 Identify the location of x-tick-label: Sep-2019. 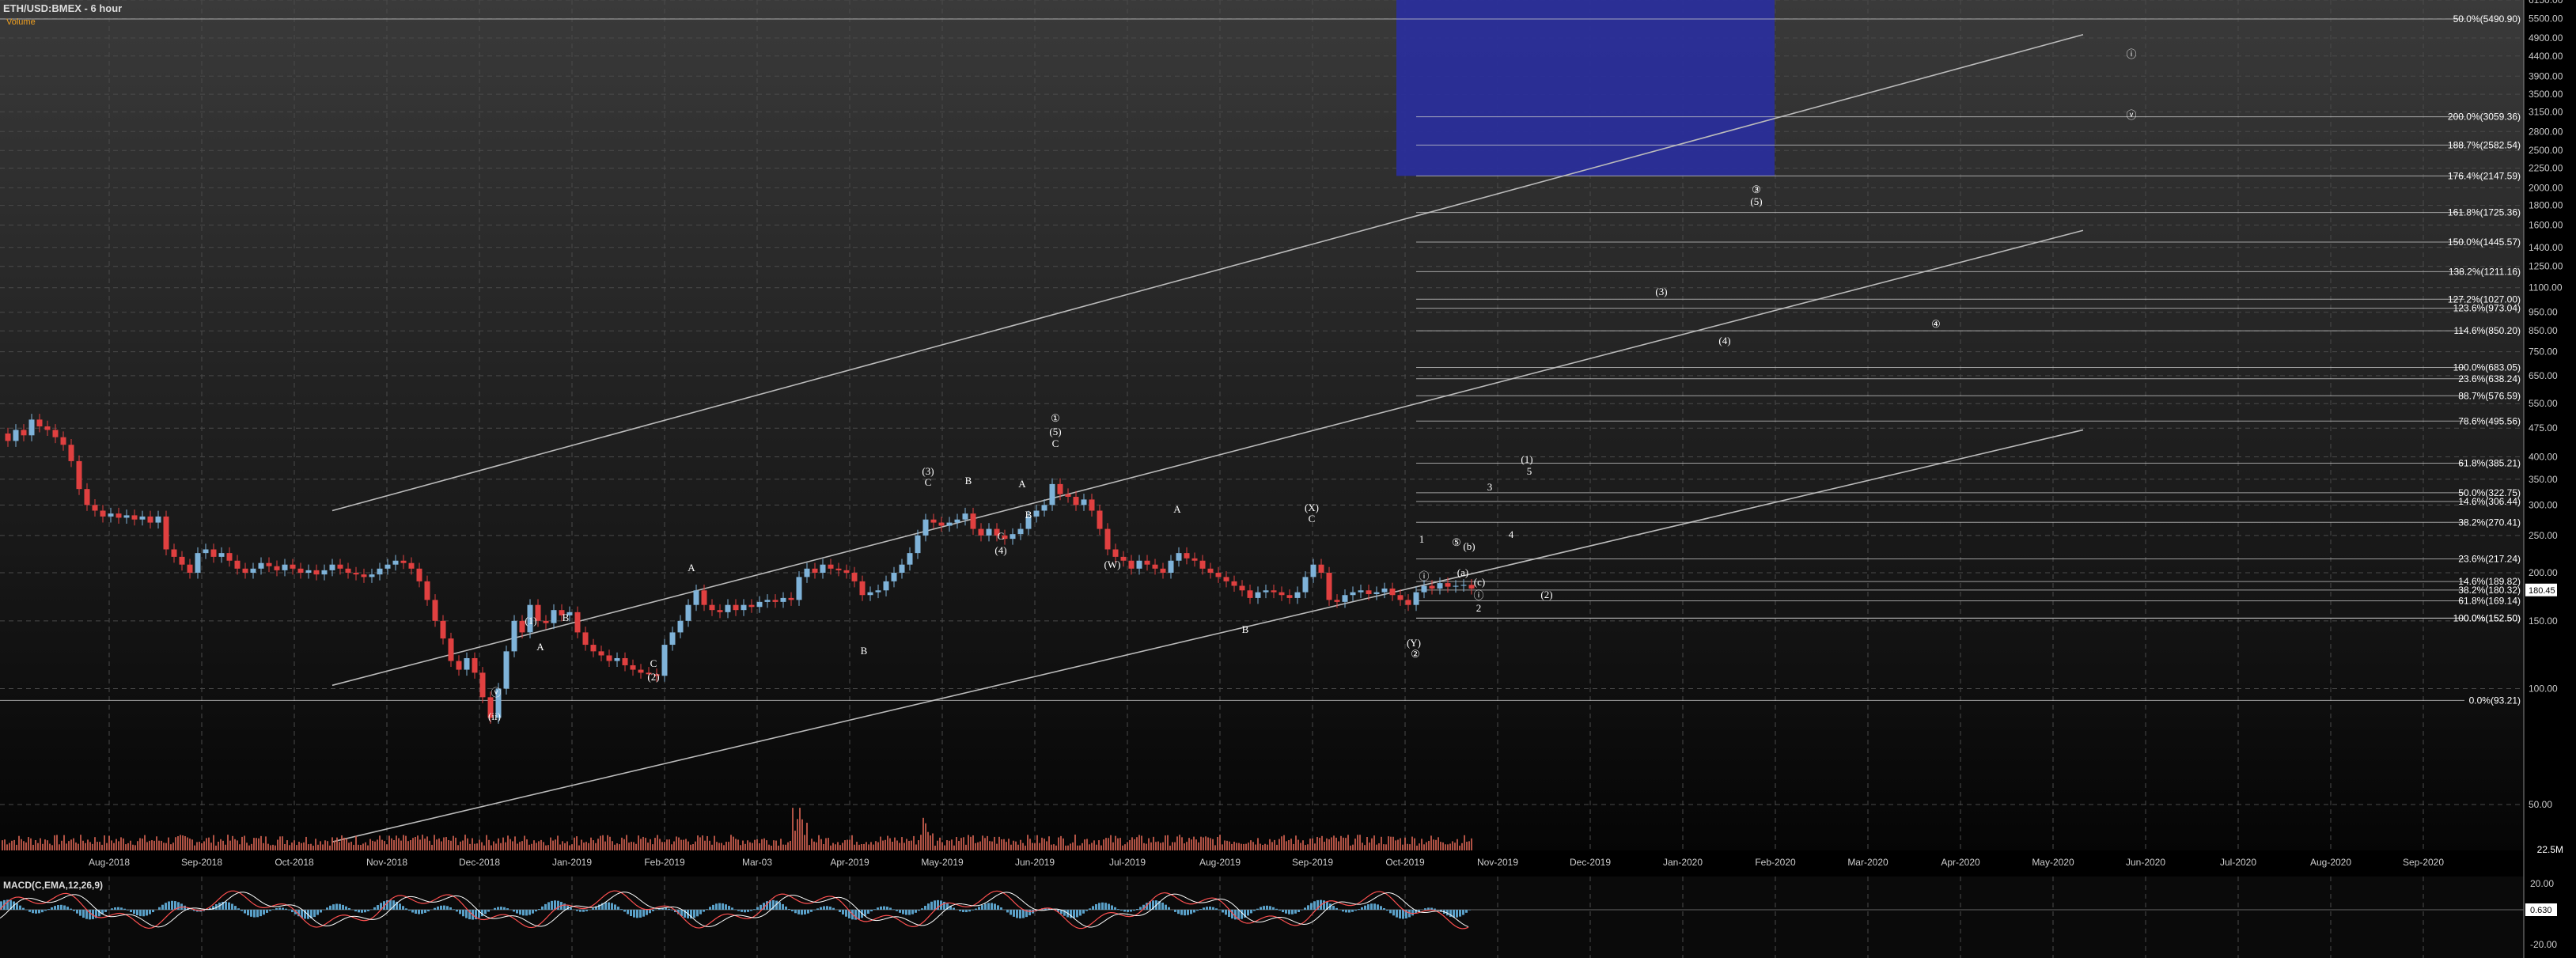
(1312, 862).